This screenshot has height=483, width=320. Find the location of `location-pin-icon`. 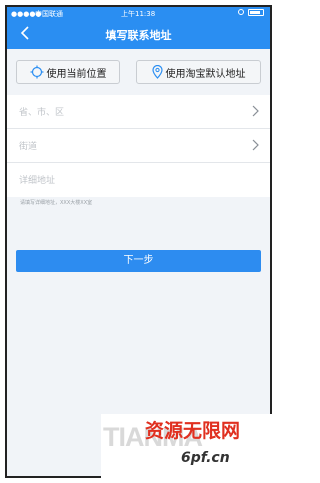

location-pin-icon is located at coordinates (157, 72).